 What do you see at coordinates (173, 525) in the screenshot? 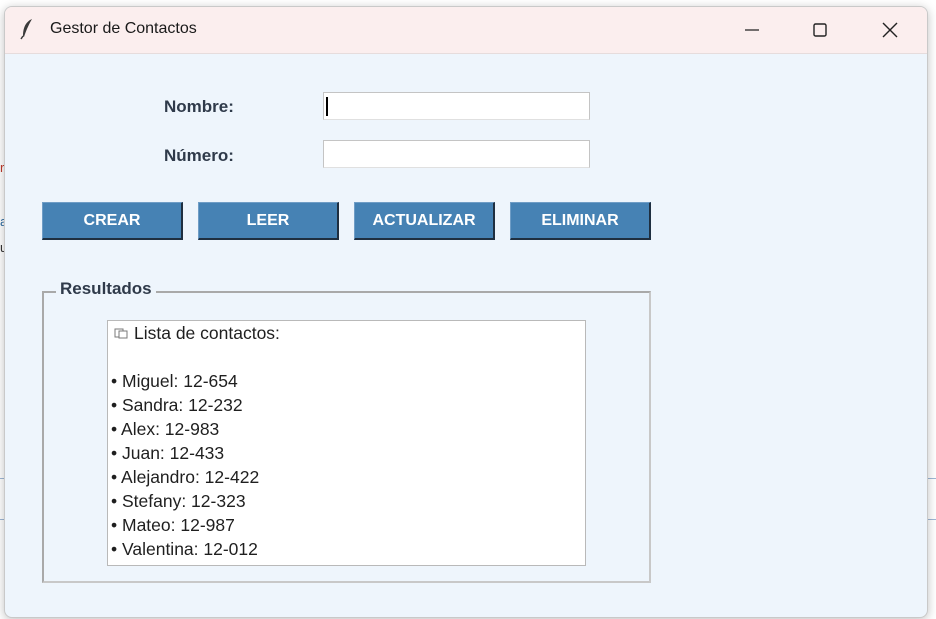
I see `contact-line: • Mateo: 12-987` at bounding box center [173, 525].